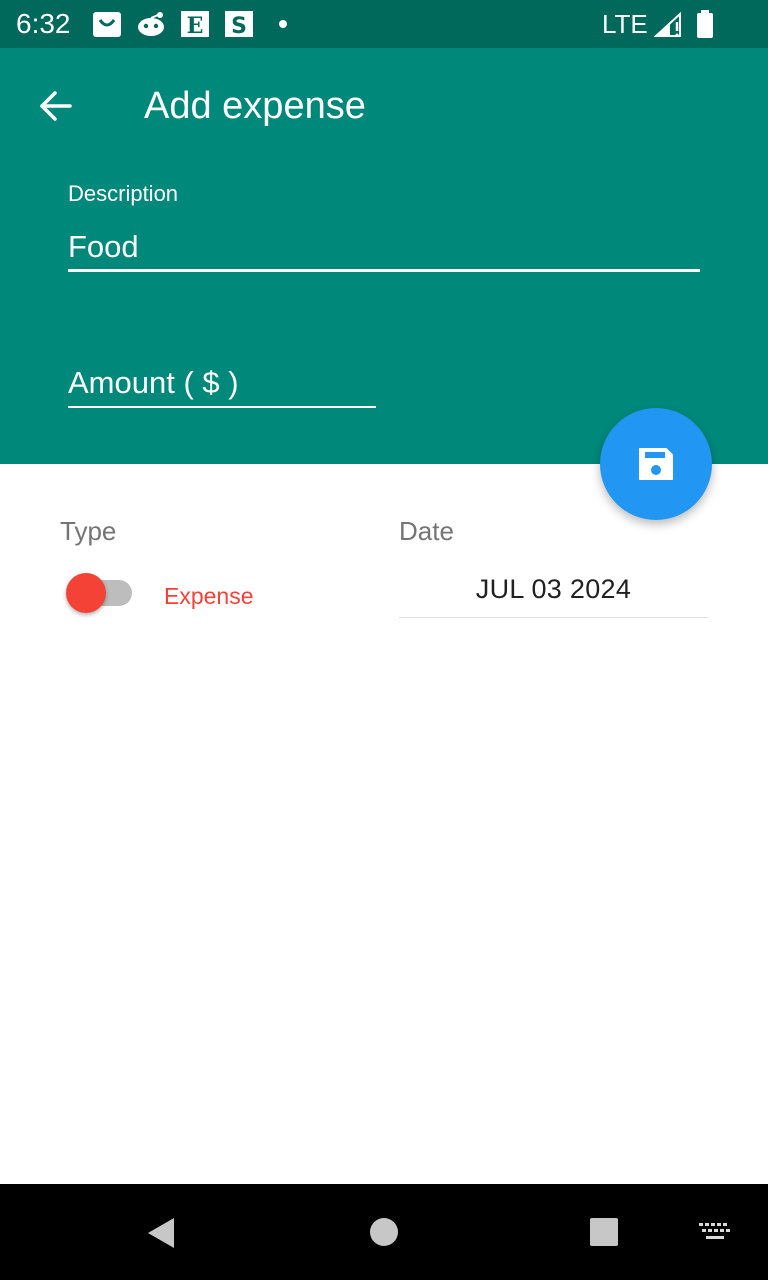 The width and height of the screenshot is (768, 1280). Describe the element at coordinates (161, 1233) in the screenshot. I see `back-triangle-icon` at that location.